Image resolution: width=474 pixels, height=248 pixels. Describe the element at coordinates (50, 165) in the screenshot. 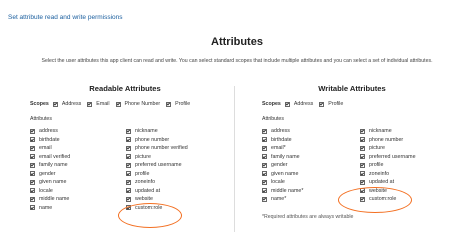

I see `readable-attribute-family-name: family name` at that location.